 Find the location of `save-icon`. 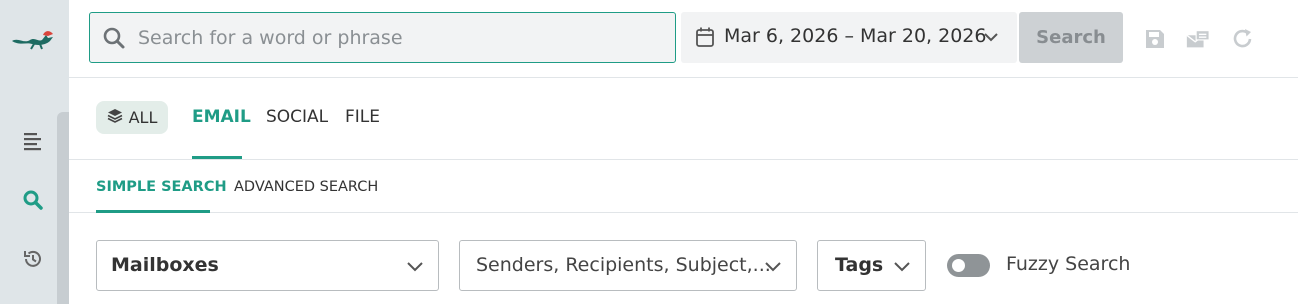

save-icon is located at coordinates (1155, 39).